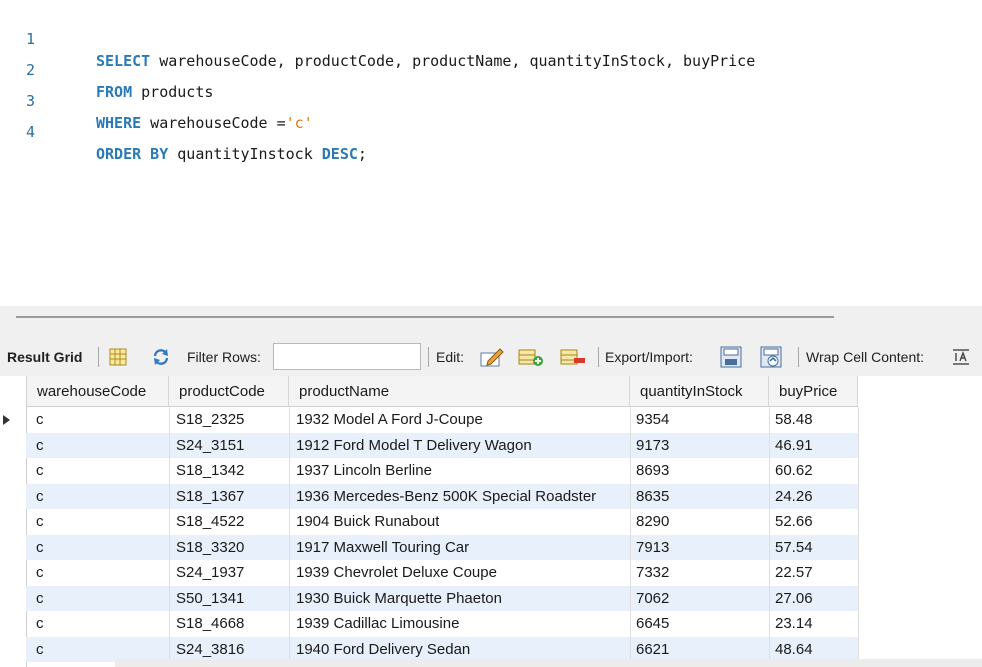 Image resolution: width=982 pixels, height=667 pixels. I want to click on import-icon, so click(771, 357).